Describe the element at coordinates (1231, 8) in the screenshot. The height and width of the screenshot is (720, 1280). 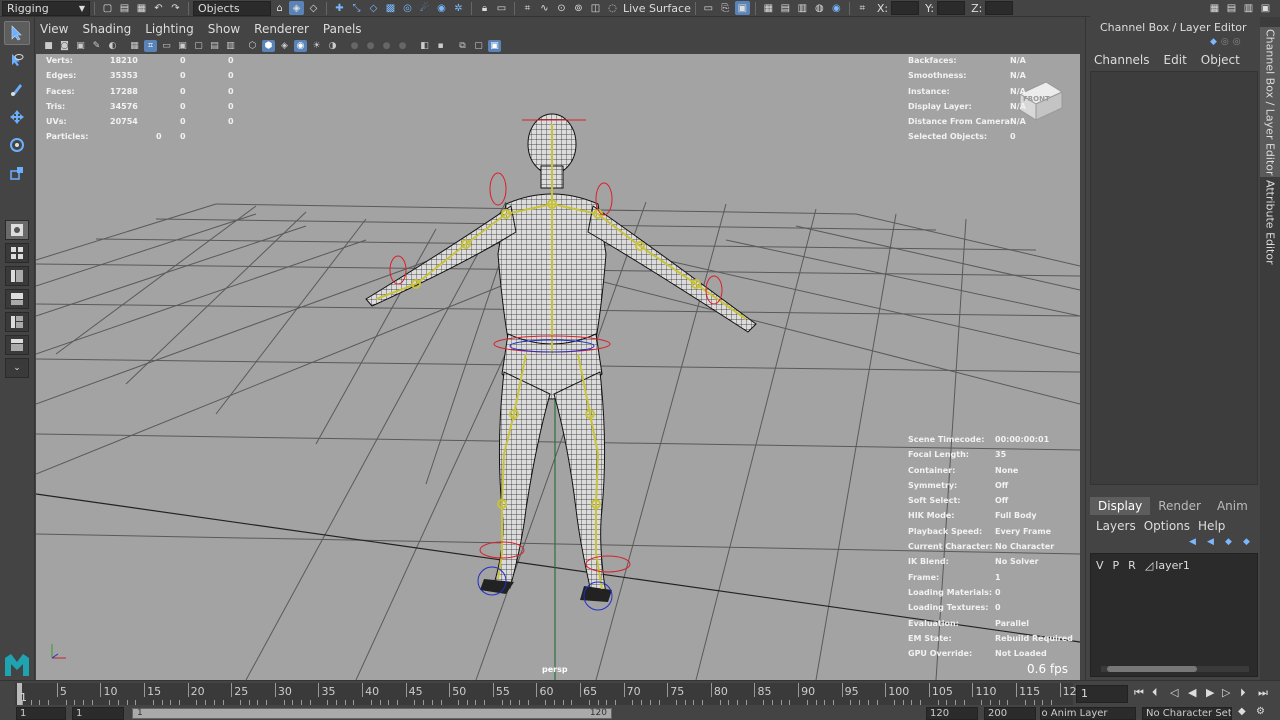
I see `attribute-editor-toggle-icon: ▤` at that location.